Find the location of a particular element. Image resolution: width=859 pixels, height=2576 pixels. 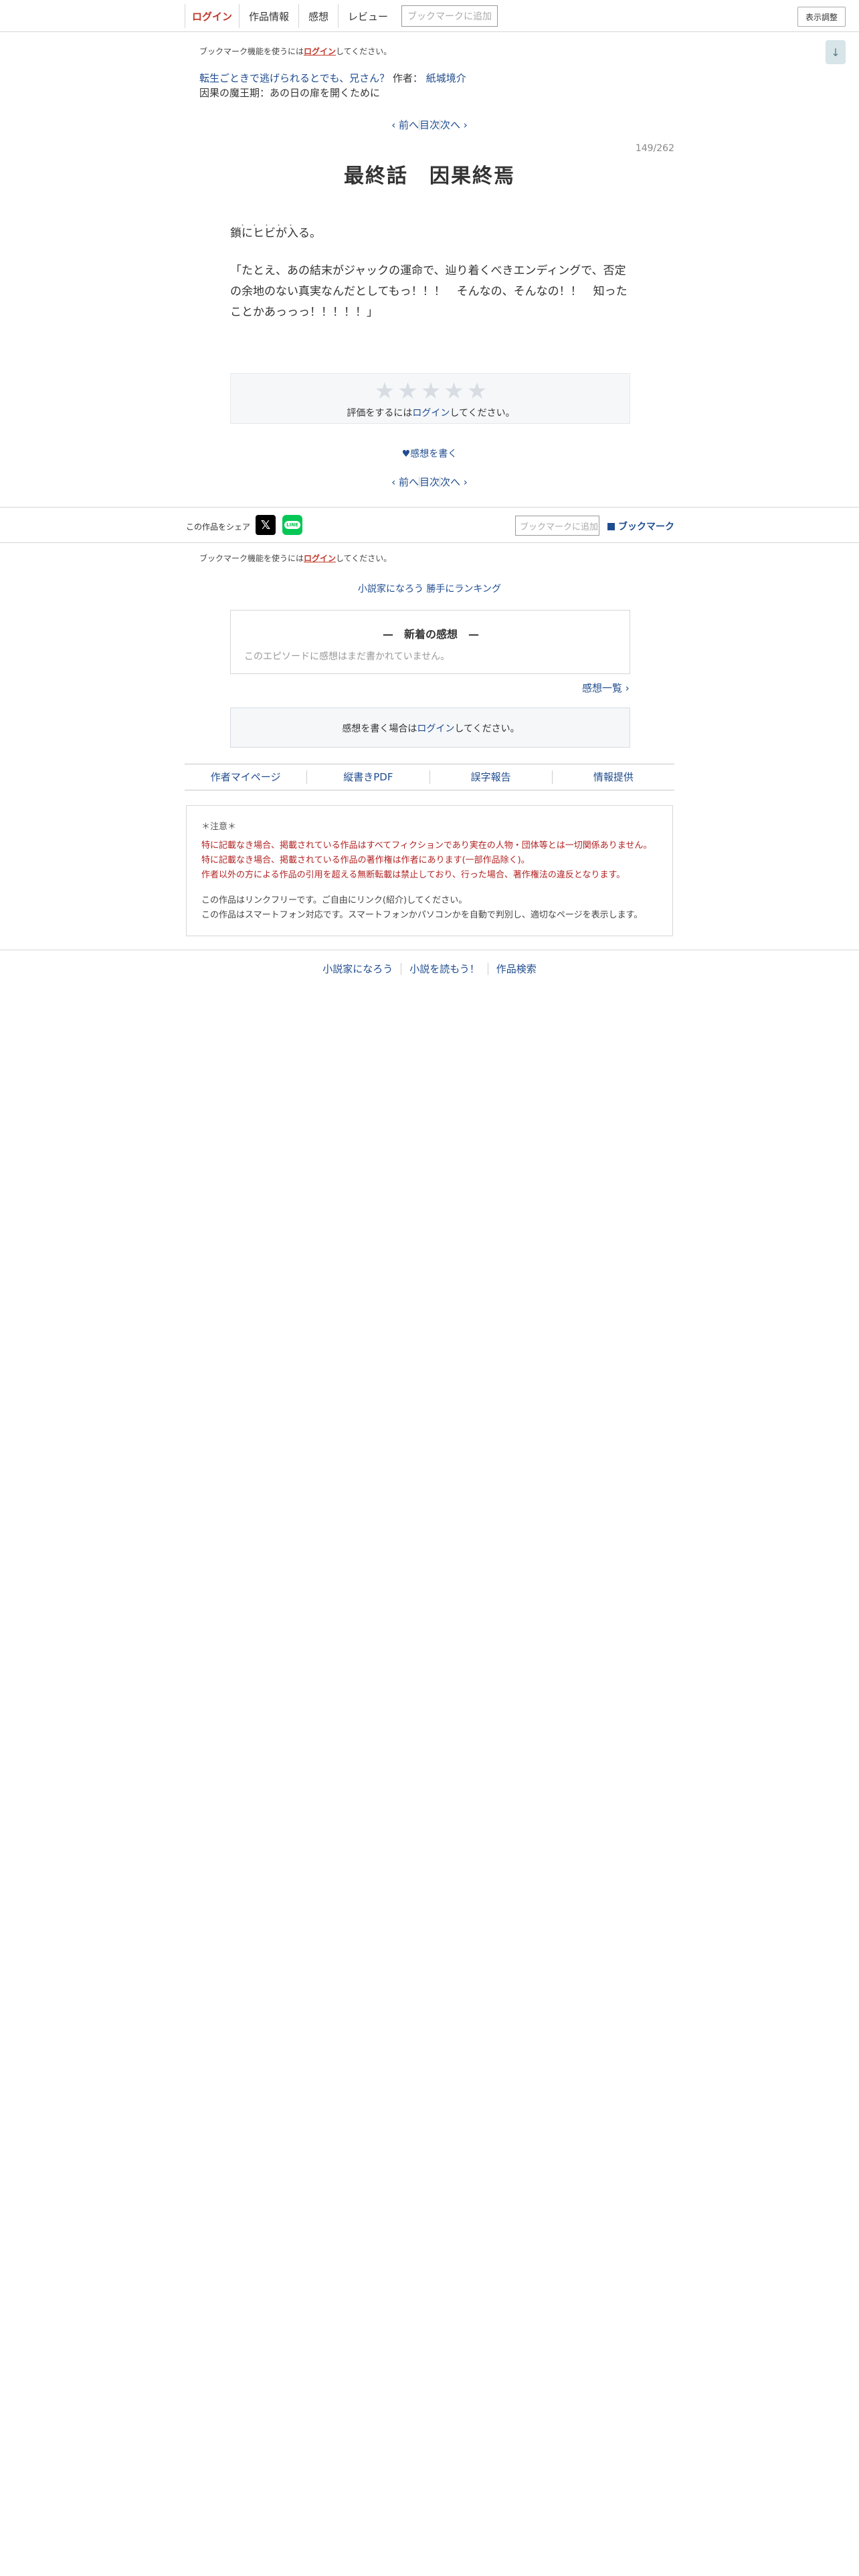

episode-title: 最終話 因果終焉 is located at coordinates (429, 176).